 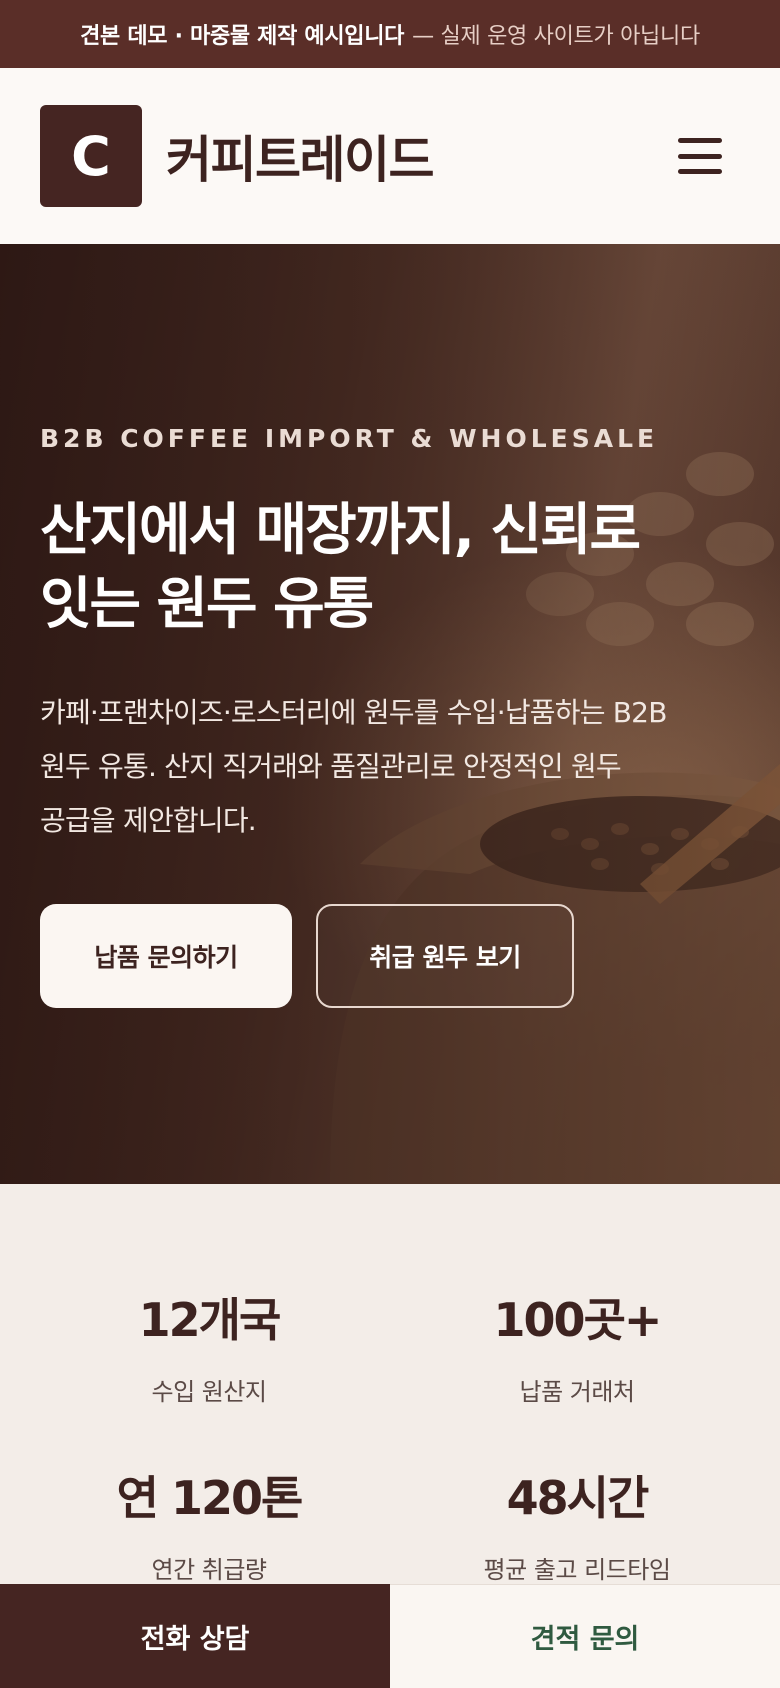 I want to click on stat-label: 수입 원산지, so click(x=209, y=1392).